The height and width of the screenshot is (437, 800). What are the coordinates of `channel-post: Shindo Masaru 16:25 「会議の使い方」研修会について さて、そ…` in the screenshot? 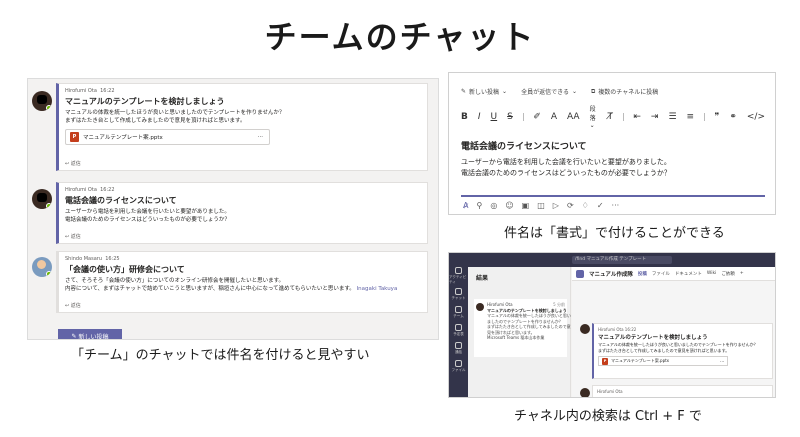 It's located at (242, 282).